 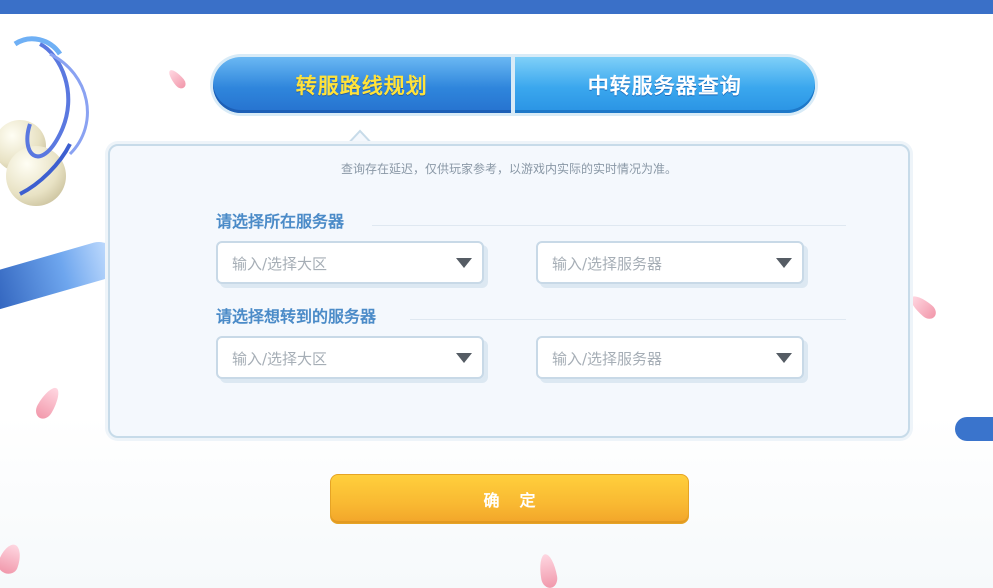 I want to click on tab-bar: 转服路线规划 中转服务器查询, so click(x=514, y=85).